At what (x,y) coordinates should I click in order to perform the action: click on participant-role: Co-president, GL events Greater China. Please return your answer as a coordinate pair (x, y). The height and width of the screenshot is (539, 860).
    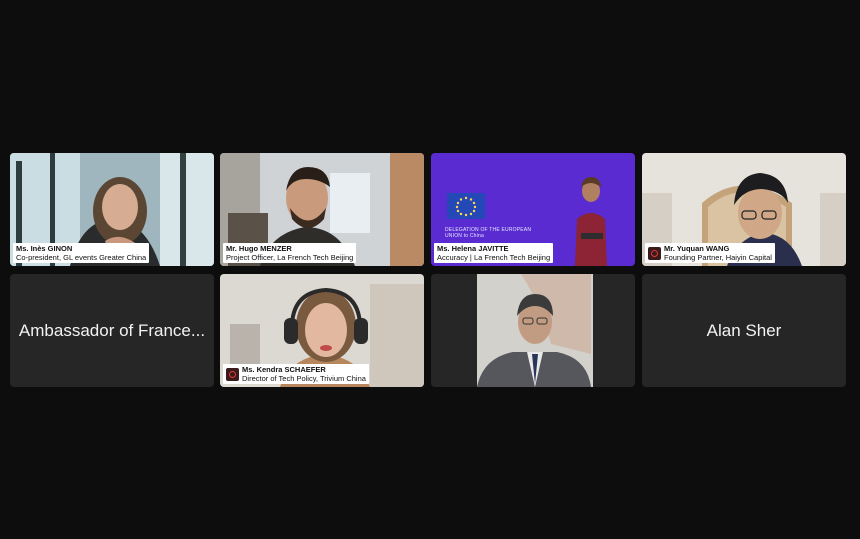
    Looking at the image, I should click on (81, 257).